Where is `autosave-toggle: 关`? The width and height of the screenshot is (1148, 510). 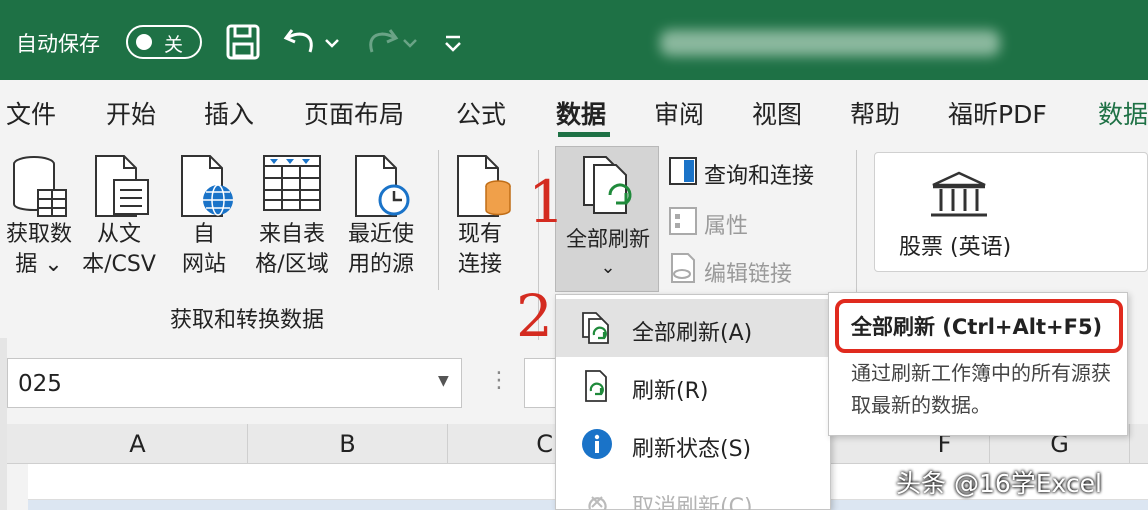
autosave-toggle: 关 is located at coordinates (164, 42).